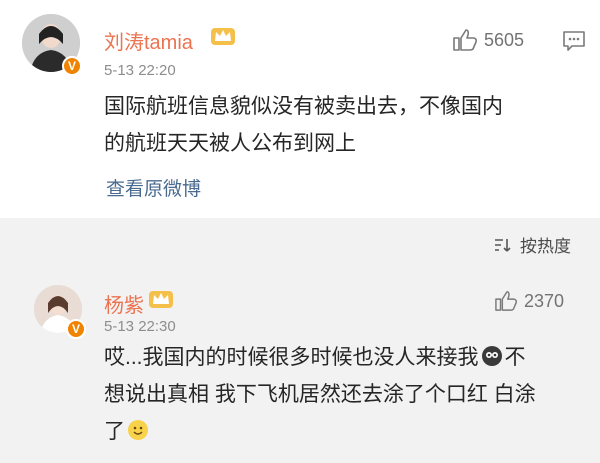 Image resolution: width=600 pixels, height=463 pixels. I want to click on like-count: 2370, so click(544, 300).